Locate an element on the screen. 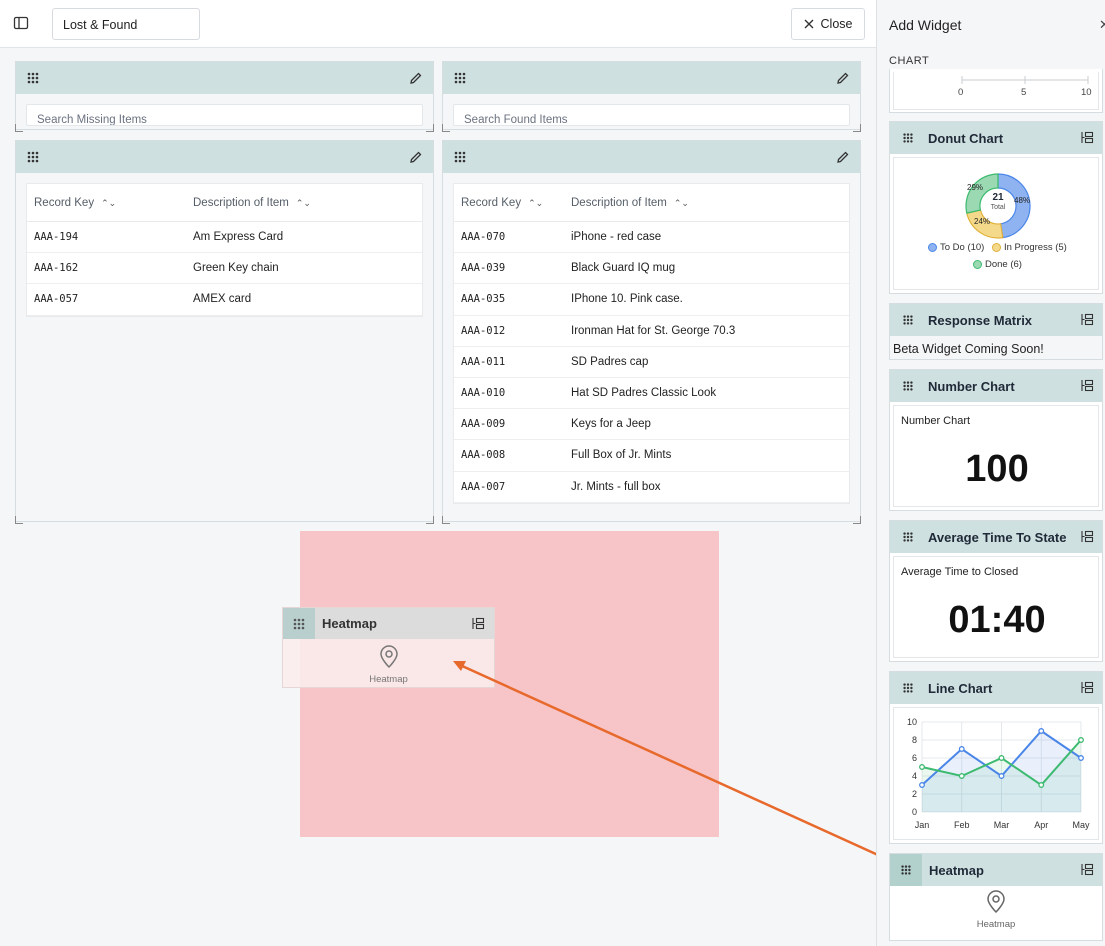  card-header: Average Time To State is located at coordinates (996, 537).